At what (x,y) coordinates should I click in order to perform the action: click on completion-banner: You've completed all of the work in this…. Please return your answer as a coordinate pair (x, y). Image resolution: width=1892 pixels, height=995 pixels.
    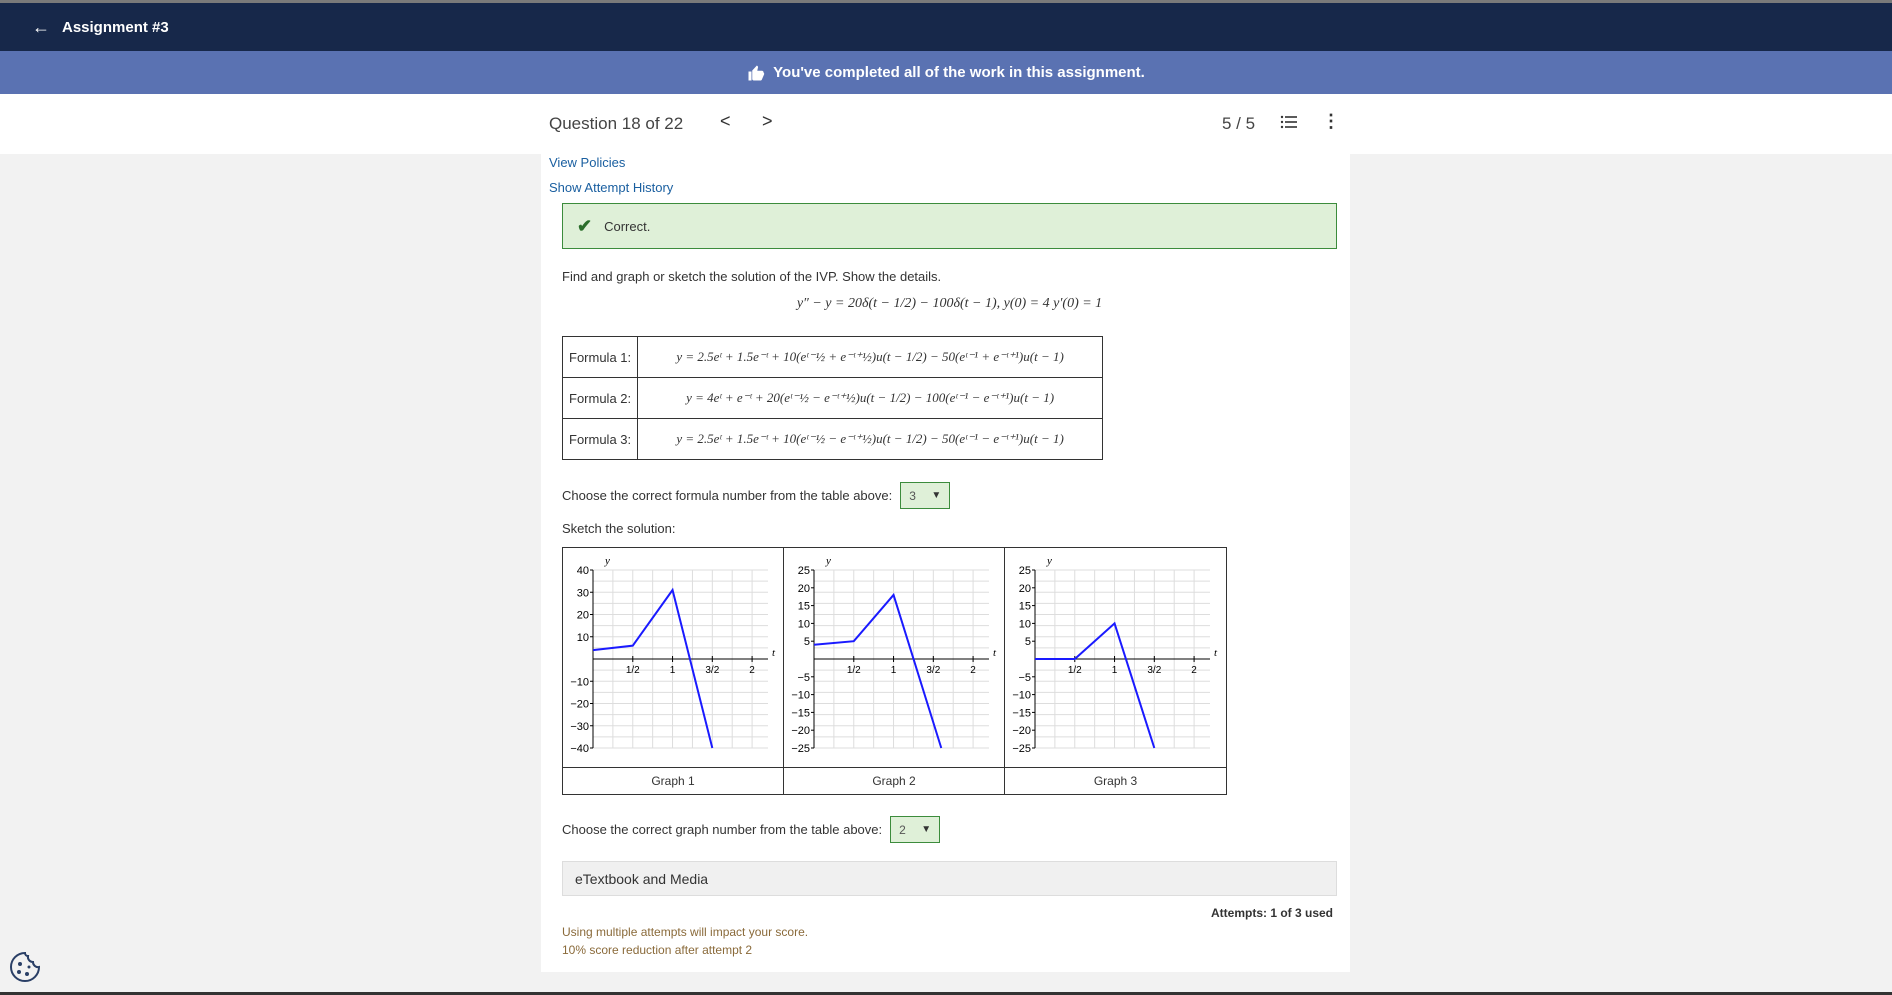
    Looking at the image, I should click on (946, 72).